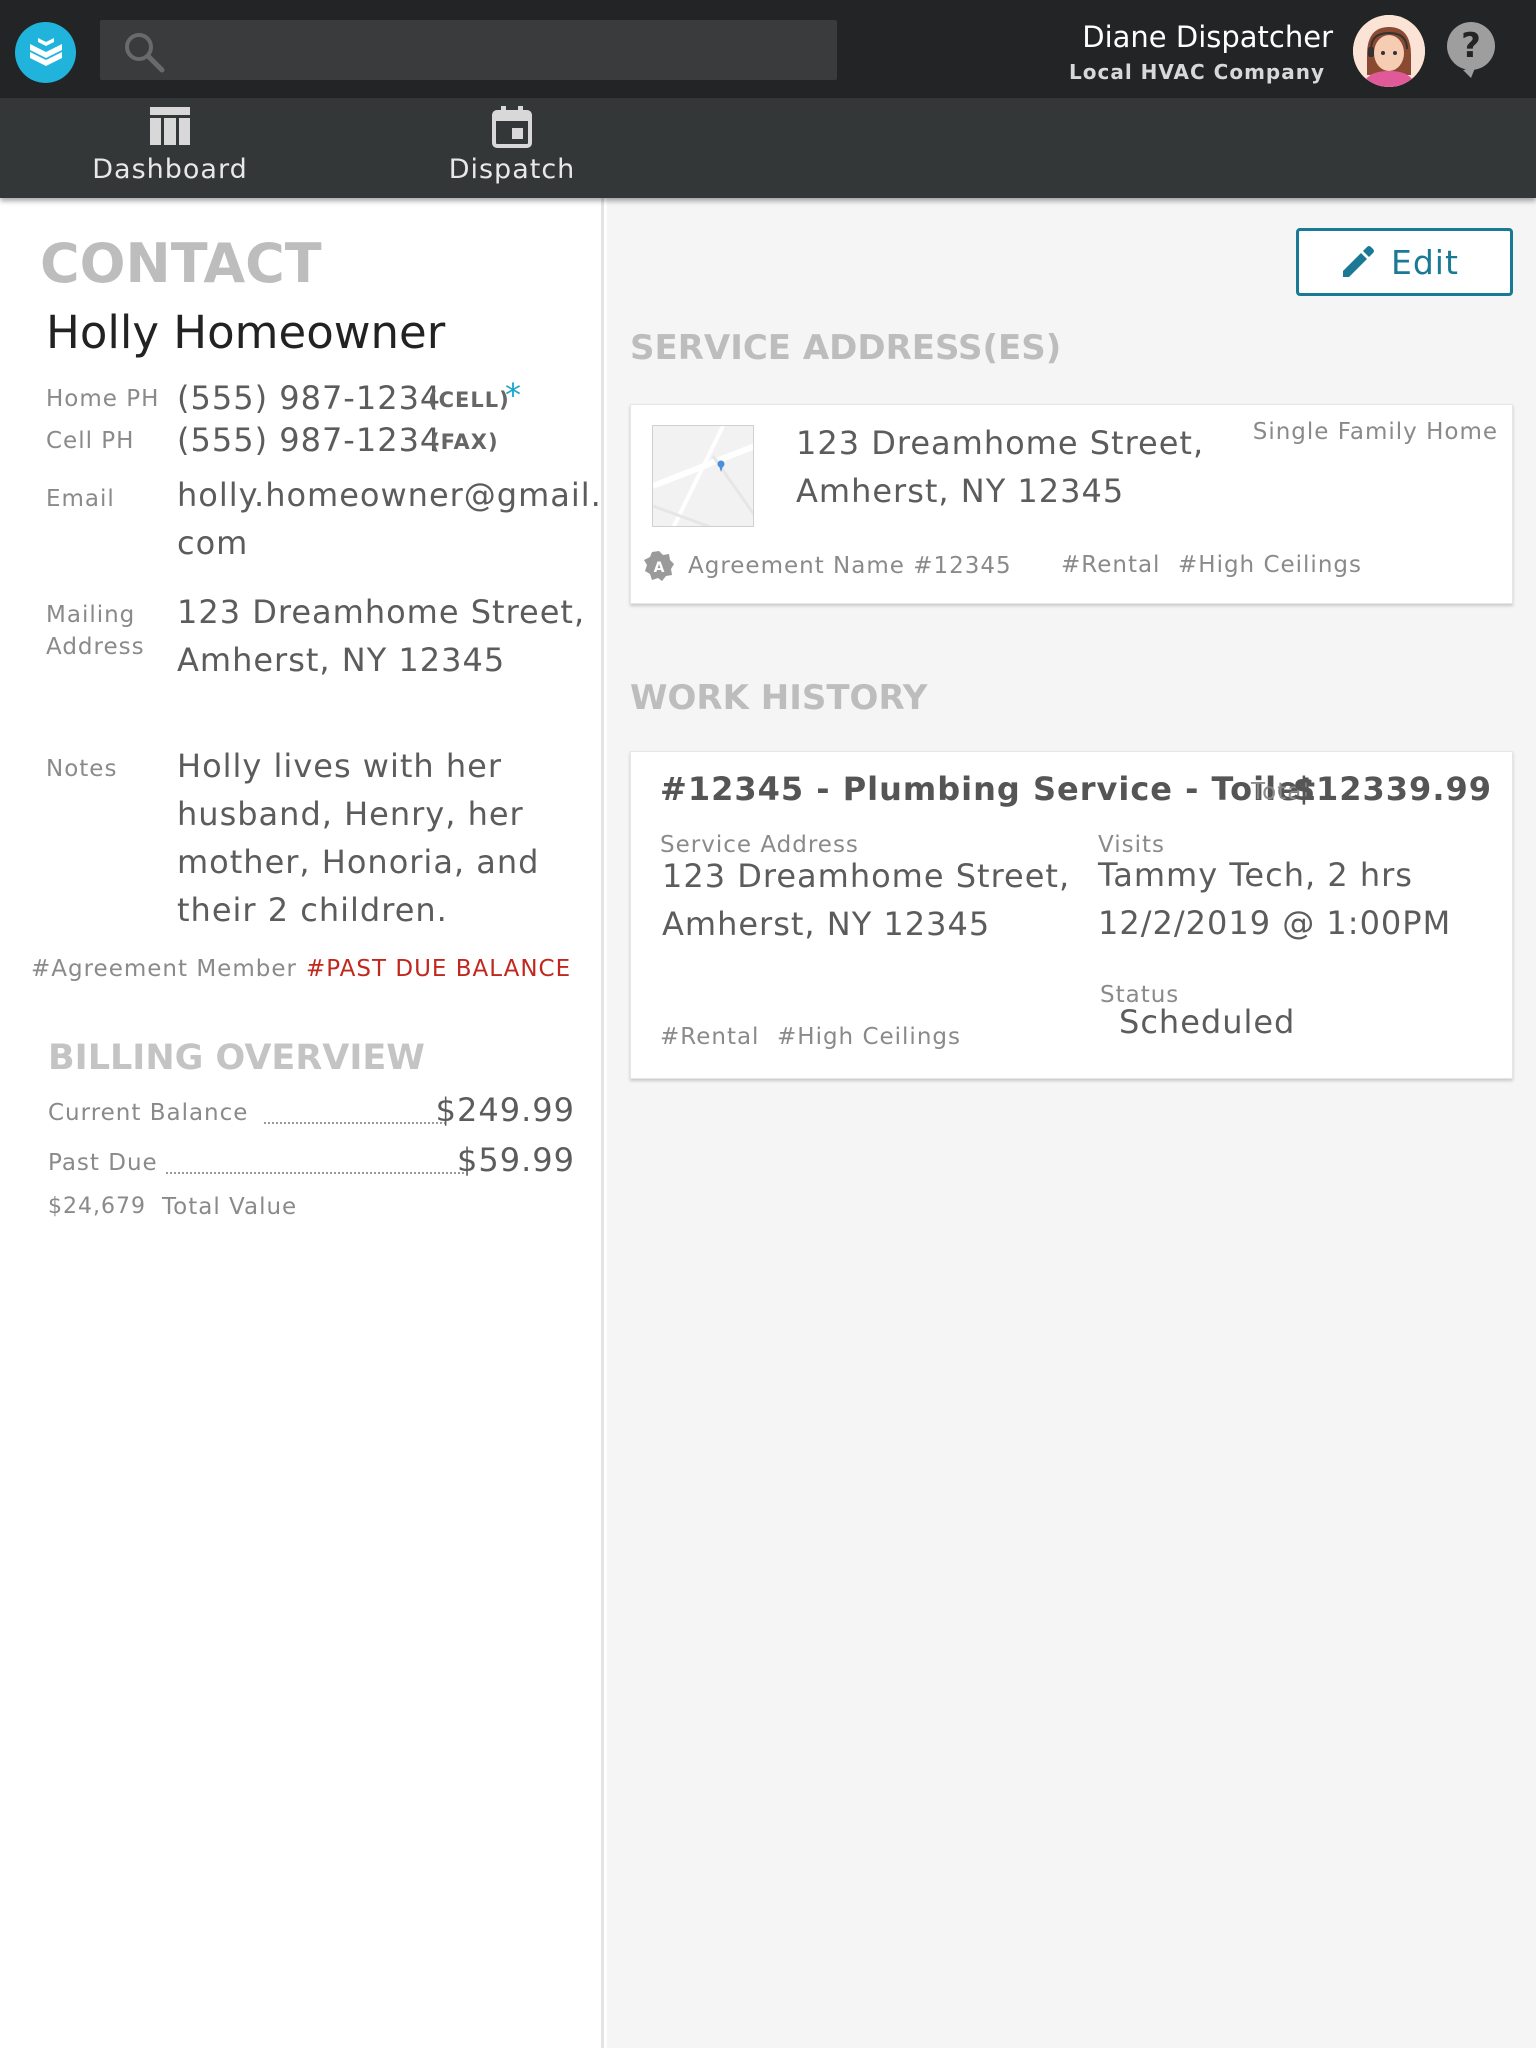 The width and height of the screenshot is (1536, 2048). Describe the element at coordinates (866, 876) in the screenshot. I see `job-address-line1: 123 Dreamhome Street,` at that location.